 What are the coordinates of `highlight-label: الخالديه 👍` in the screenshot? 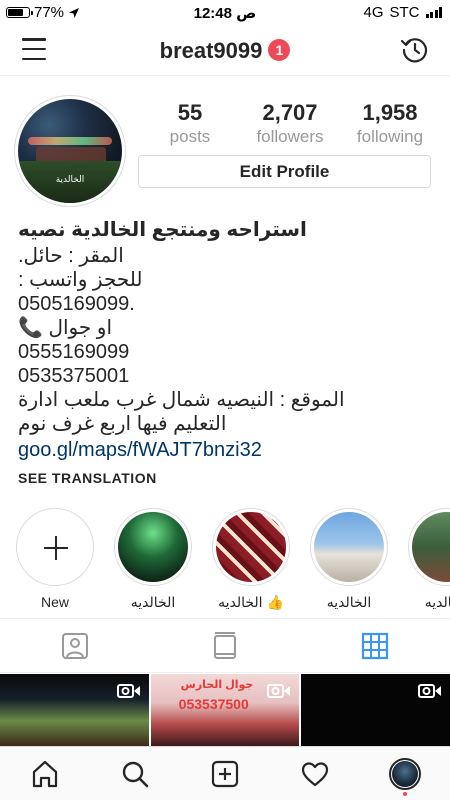 It's located at (251, 602).